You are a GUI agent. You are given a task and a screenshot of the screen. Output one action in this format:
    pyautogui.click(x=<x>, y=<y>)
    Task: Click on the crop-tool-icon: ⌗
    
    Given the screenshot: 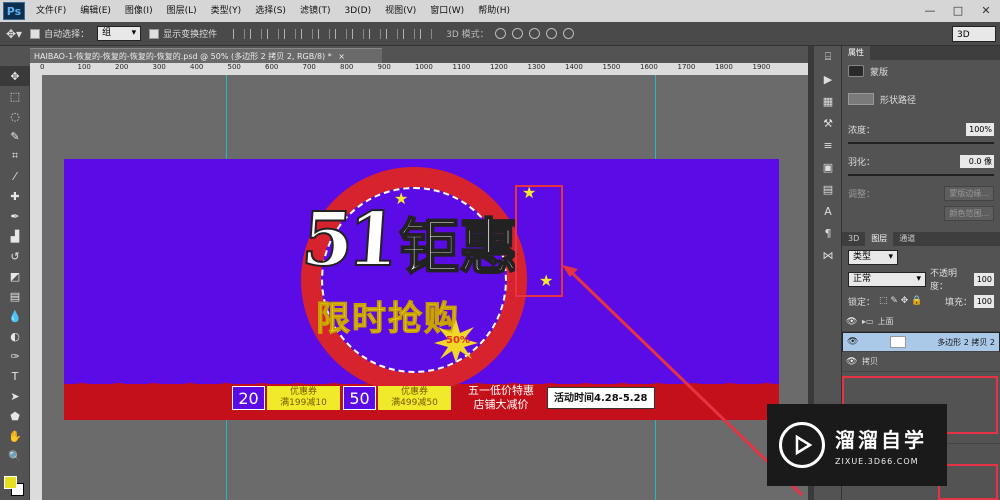 What is the action you would take?
    pyautogui.click(x=15, y=156)
    